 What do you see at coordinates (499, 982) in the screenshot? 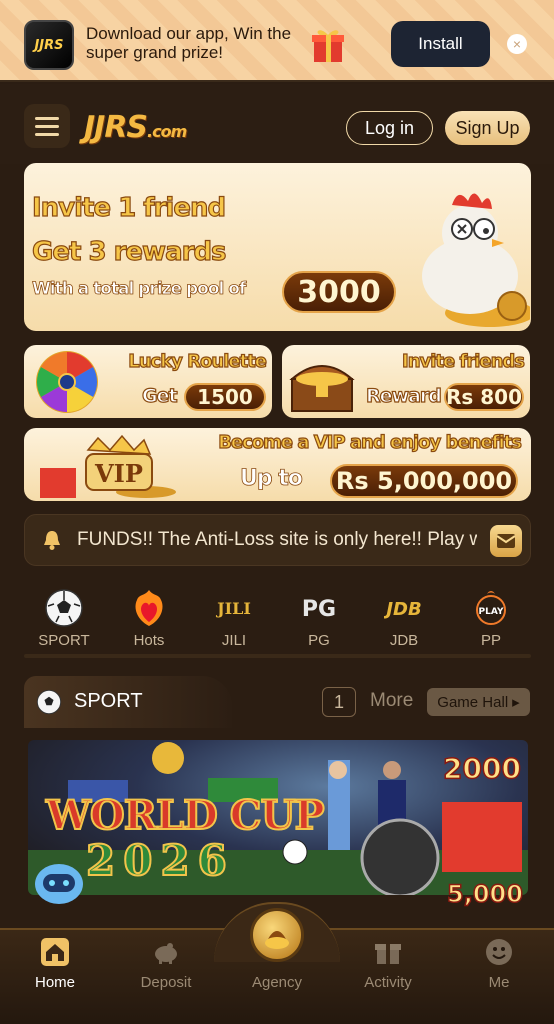
I see `nav-label: Me` at bounding box center [499, 982].